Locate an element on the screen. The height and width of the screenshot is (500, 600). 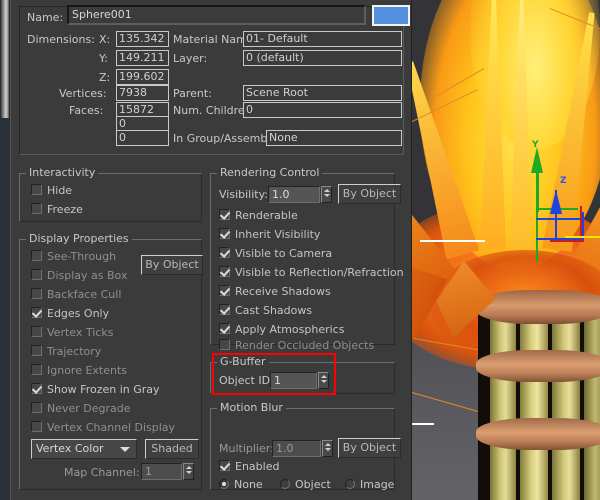
checkbox-see-through: See-Through is located at coordinates (73, 257).